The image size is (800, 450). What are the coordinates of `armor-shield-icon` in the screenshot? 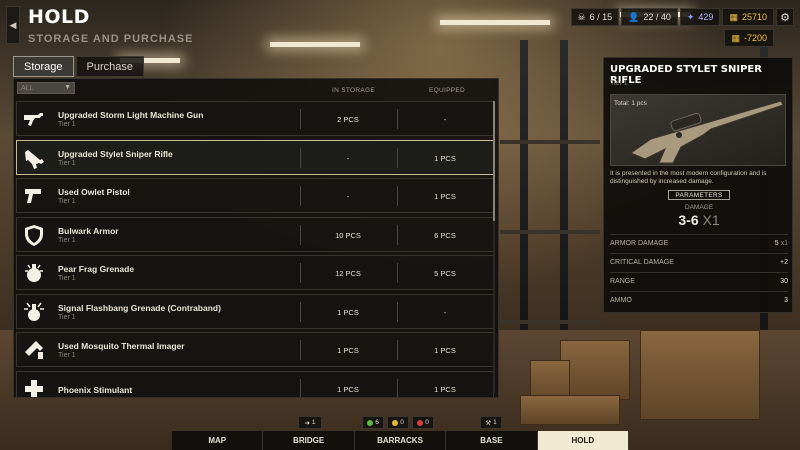 It's located at (34, 235).